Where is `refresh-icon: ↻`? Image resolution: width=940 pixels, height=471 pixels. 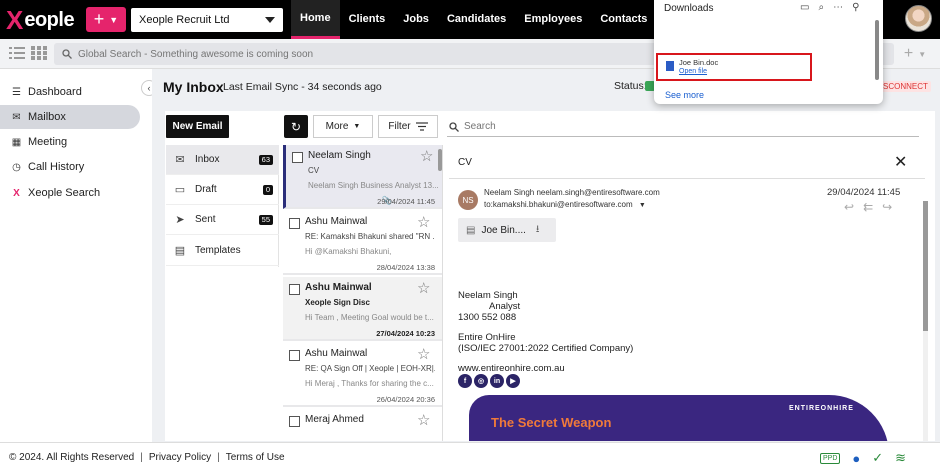 refresh-icon: ↻ is located at coordinates (296, 126).